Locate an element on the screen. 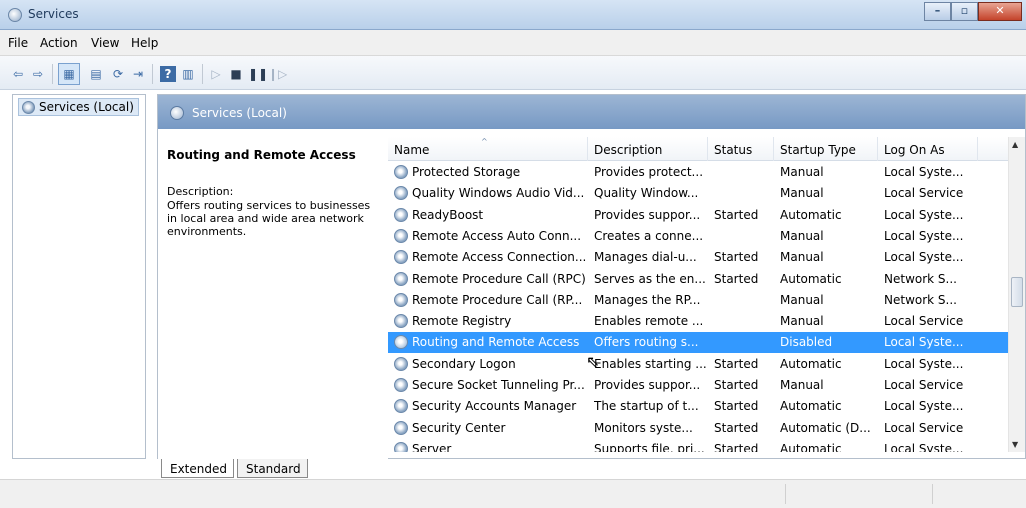  menu-view: View is located at coordinates (105, 43).